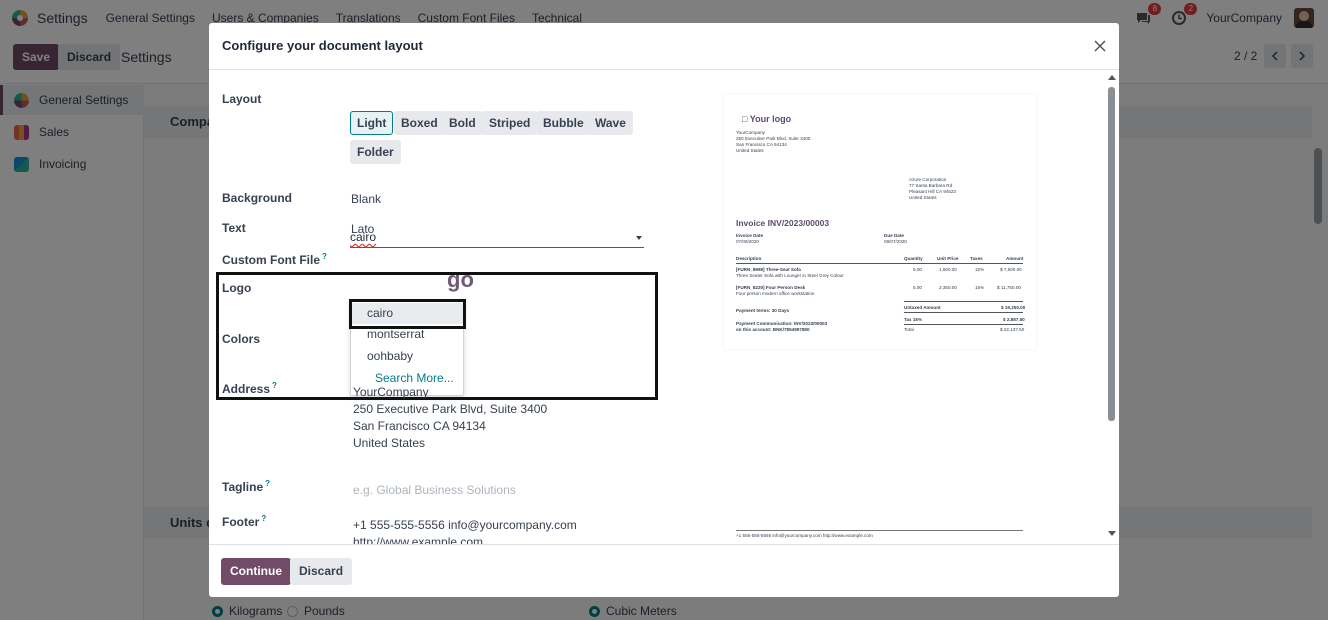  What do you see at coordinates (913, 319) in the screenshot?
I see `preview-tax-label: Tax 15%` at bounding box center [913, 319].